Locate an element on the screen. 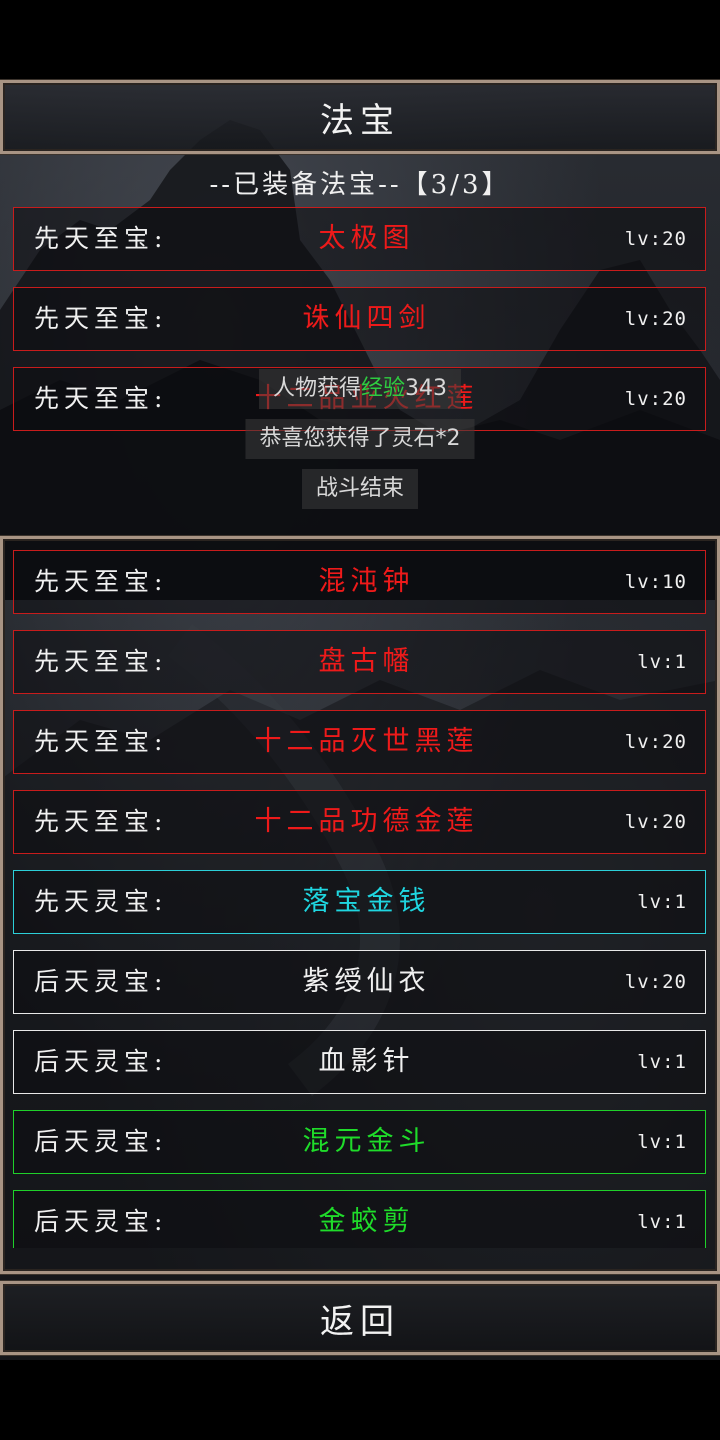 This screenshot has height=1440, width=720. item-level: lv:10 is located at coordinates (655, 582).